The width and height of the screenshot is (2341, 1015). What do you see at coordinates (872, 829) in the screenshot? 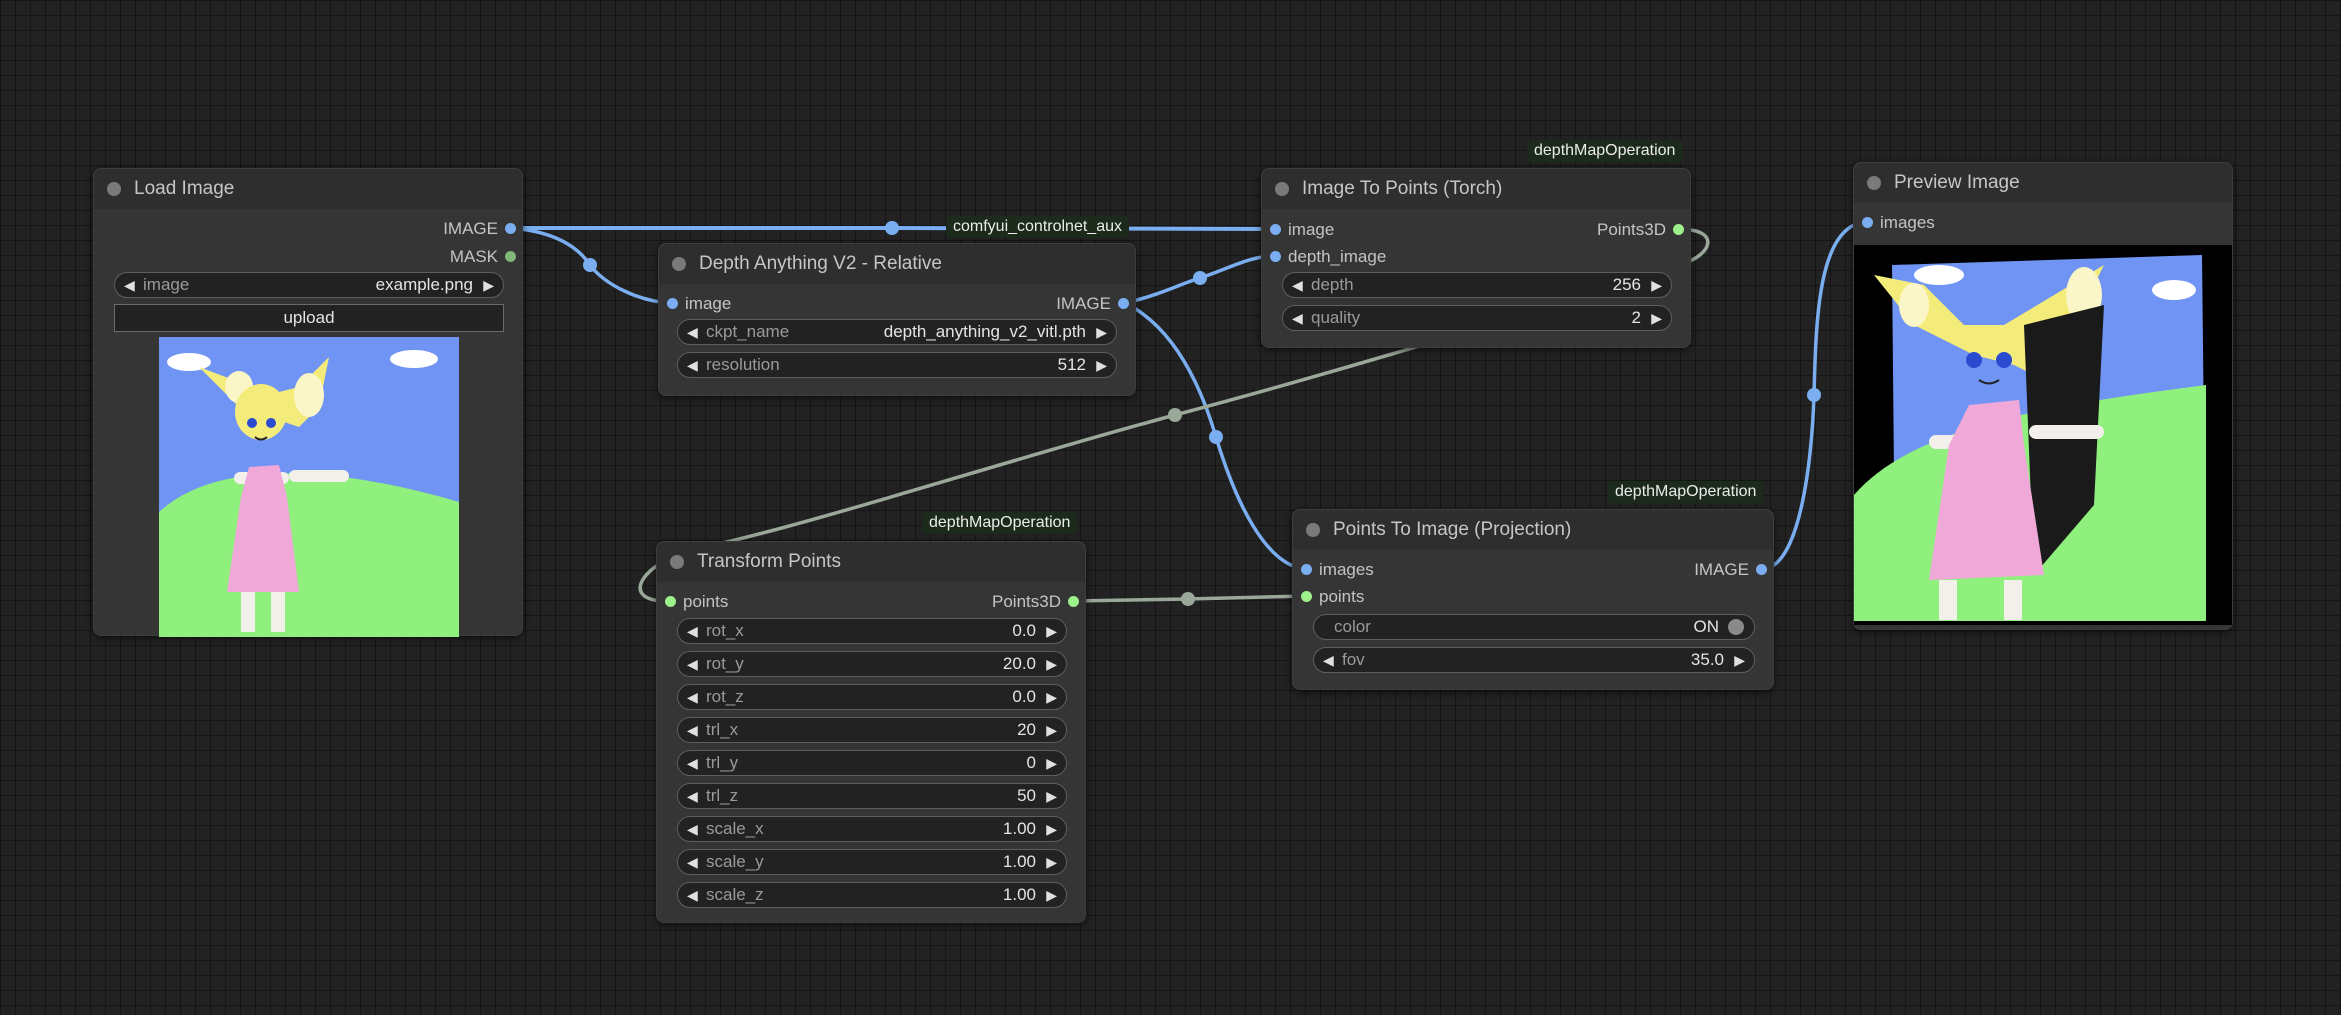
I see `scale-x-widget: ◀ scale_x 1.00 ▶` at bounding box center [872, 829].